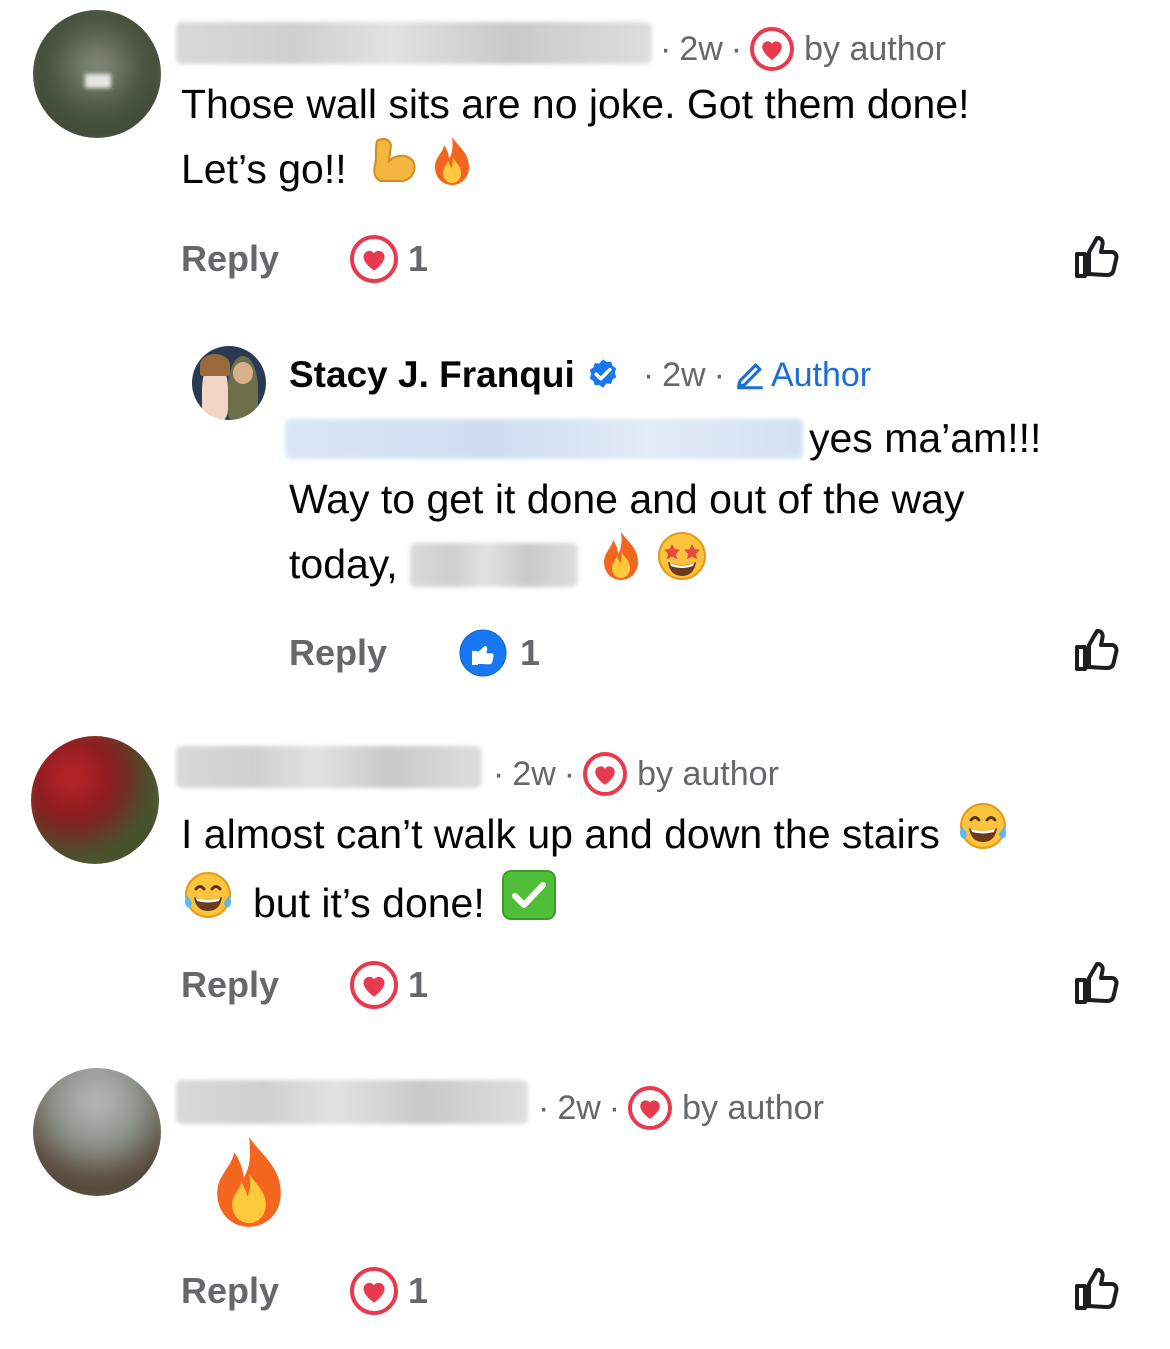  I want to click on author-avatar, so click(229, 383).